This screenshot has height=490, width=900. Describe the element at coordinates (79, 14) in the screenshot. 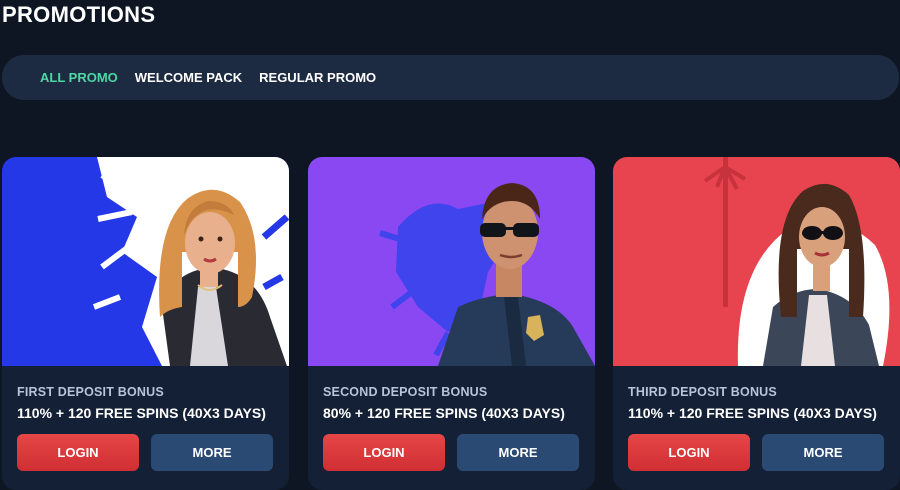

I see `page-title: PROMOTIONS` at that location.